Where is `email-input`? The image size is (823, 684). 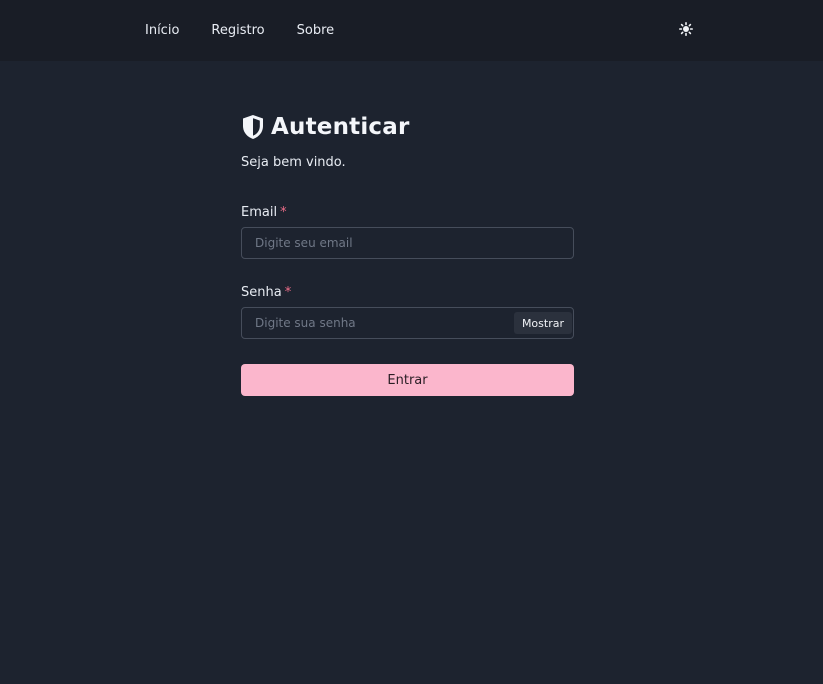 email-input is located at coordinates (407, 243).